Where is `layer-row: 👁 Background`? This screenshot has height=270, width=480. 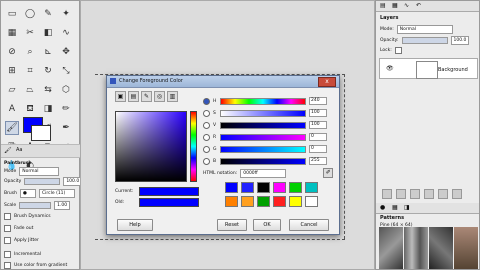 layer-row: 👁 Background is located at coordinates (428, 68).